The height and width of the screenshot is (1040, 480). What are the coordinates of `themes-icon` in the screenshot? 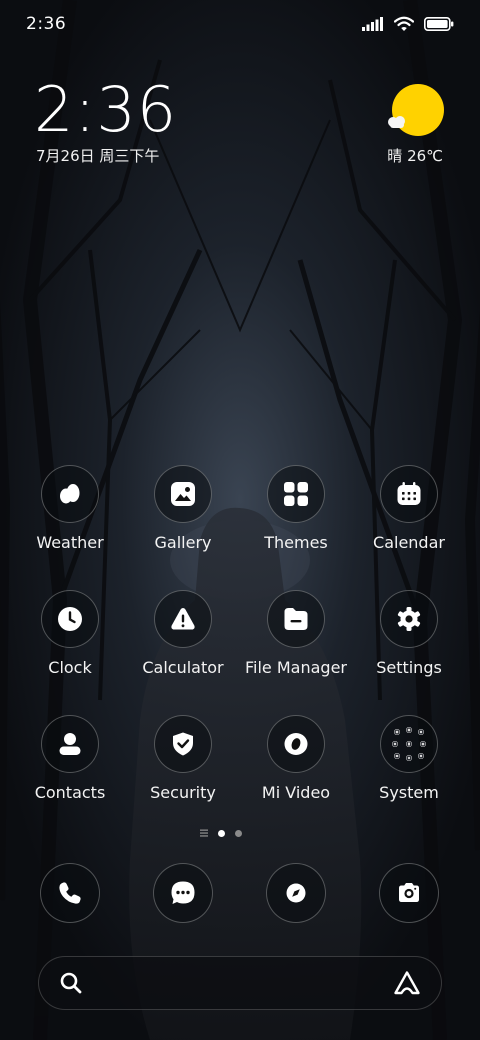 It's located at (296, 494).